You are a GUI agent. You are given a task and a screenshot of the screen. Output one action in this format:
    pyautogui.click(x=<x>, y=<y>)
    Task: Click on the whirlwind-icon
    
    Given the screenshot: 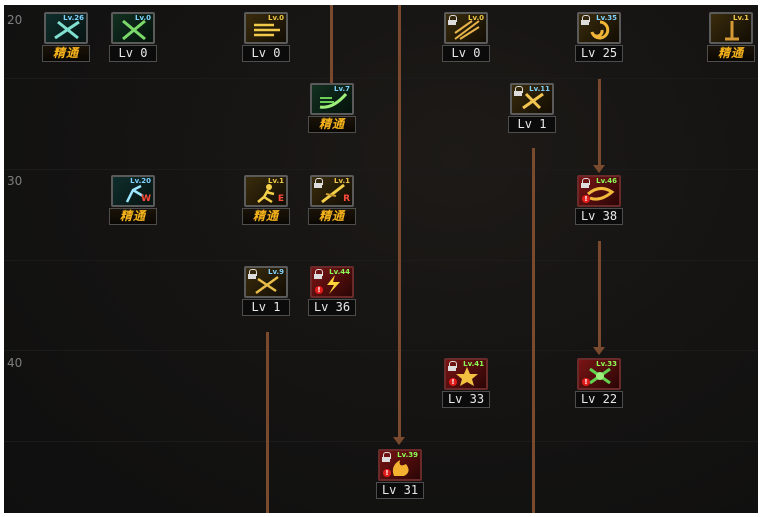 What is the action you would take?
    pyautogui.click(x=600, y=30)
    